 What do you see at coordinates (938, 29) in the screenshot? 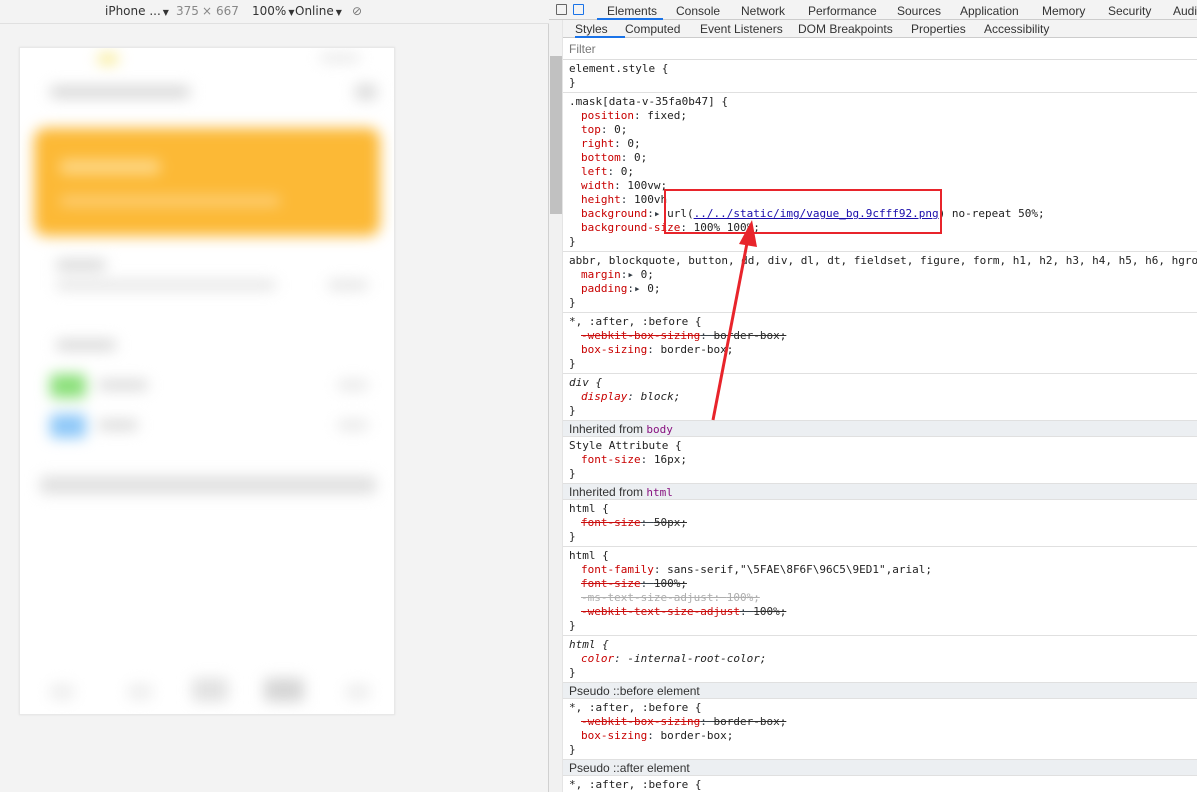
I see `subtab-properties: Properties` at bounding box center [938, 29].